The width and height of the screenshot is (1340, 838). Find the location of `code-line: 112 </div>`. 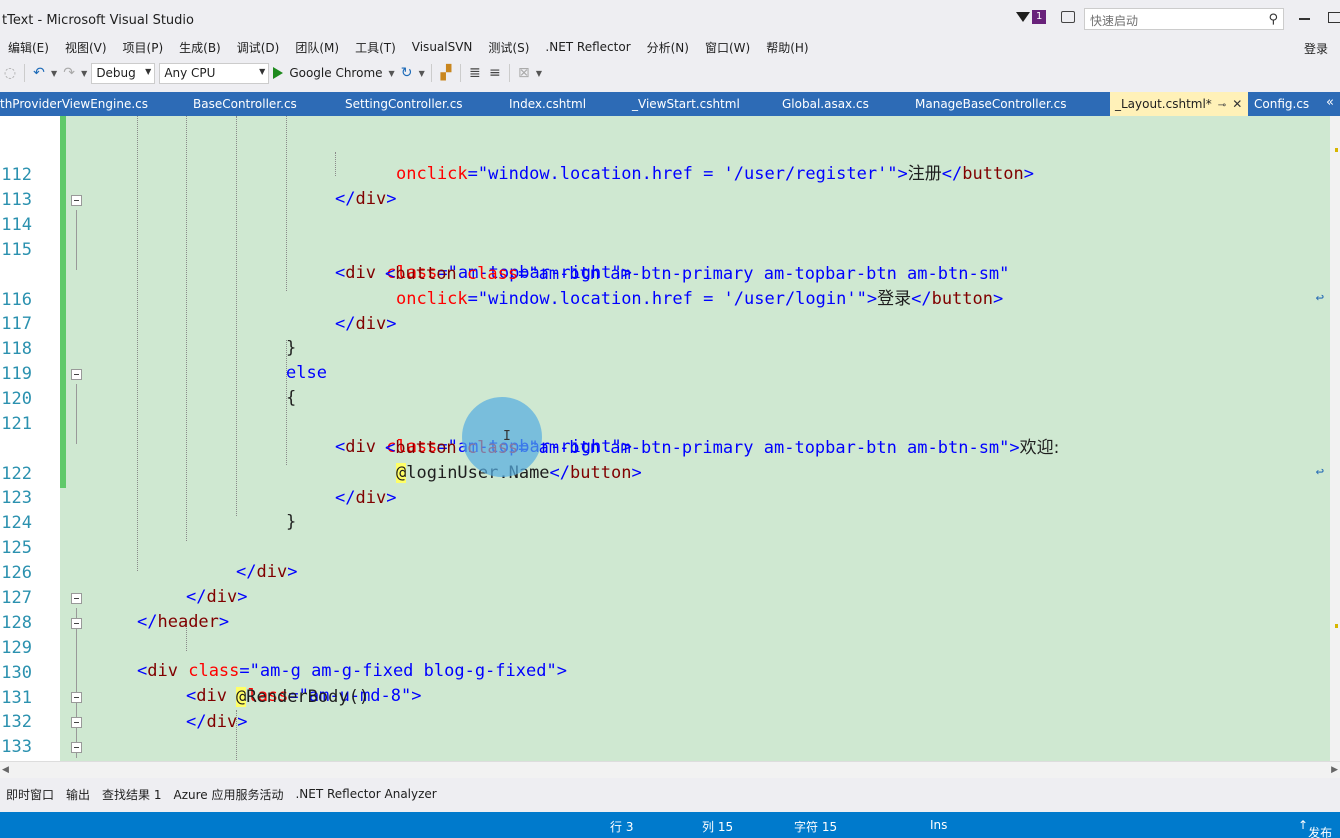

code-line: 112 </div> is located at coordinates (665, 174).